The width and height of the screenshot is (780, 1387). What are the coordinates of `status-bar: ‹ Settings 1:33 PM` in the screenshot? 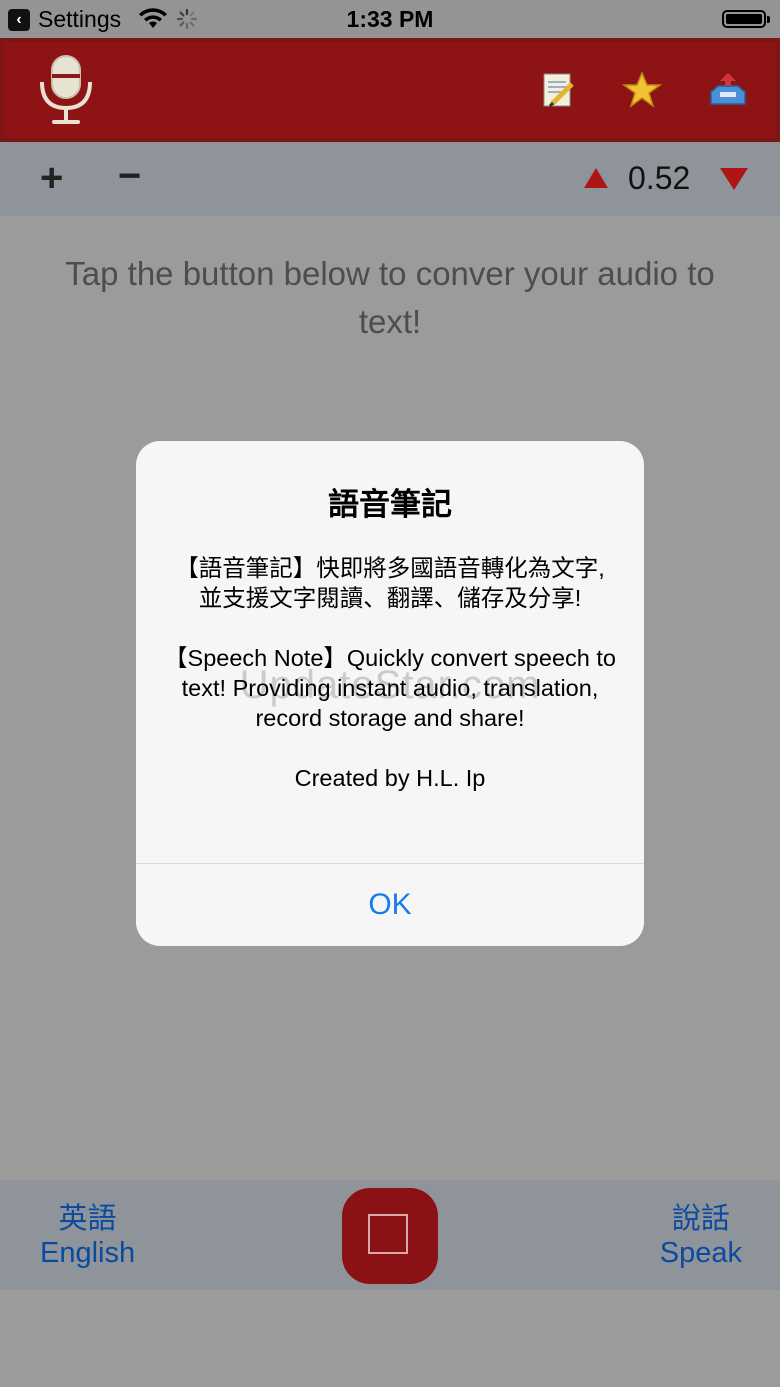 It's located at (390, 19).